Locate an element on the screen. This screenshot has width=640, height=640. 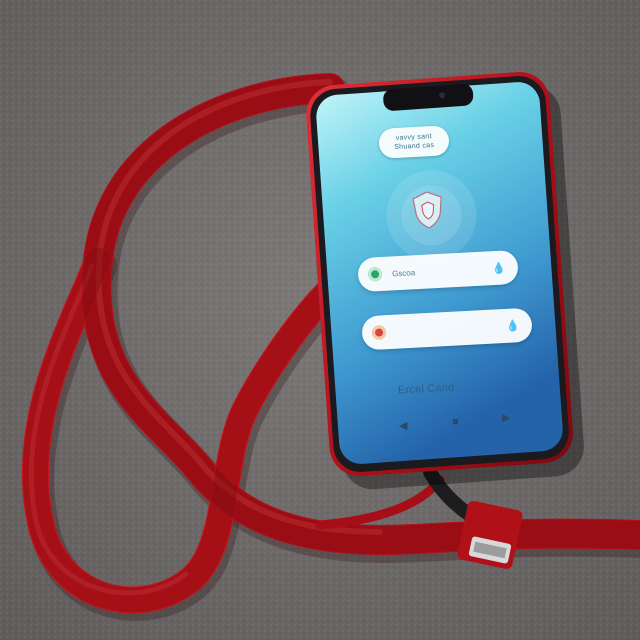
nav-back-button: ◀ is located at coordinates (403, 426).